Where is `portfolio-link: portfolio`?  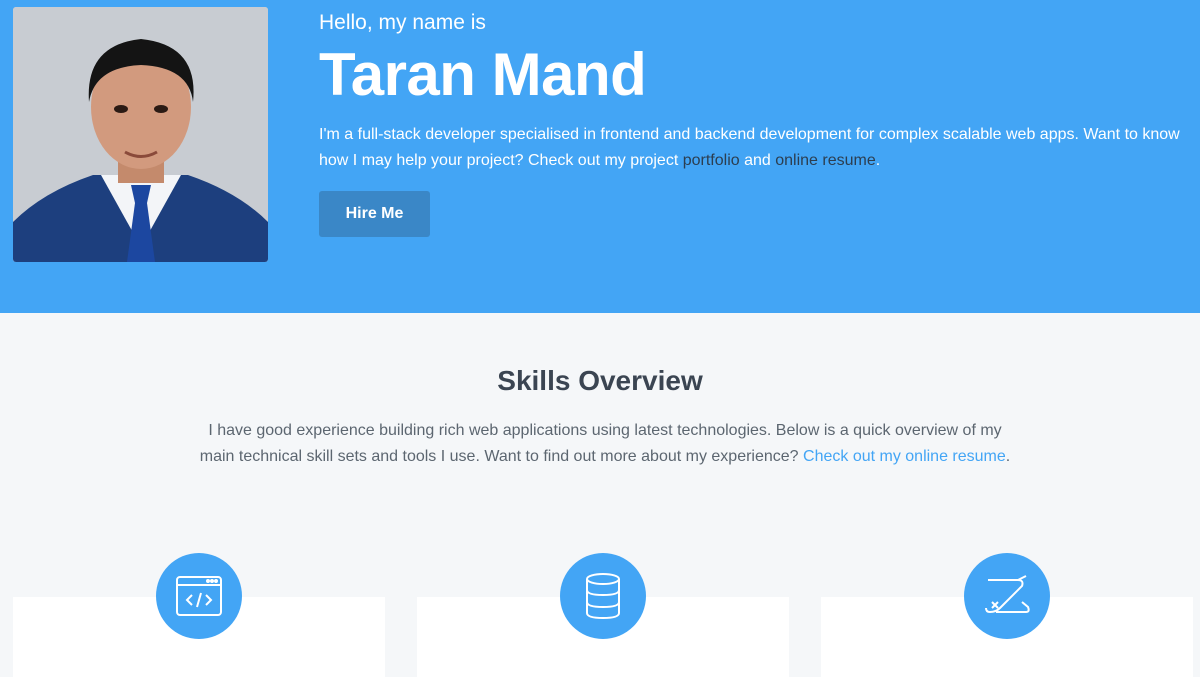 portfolio-link: portfolio is located at coordinates (711, 160).